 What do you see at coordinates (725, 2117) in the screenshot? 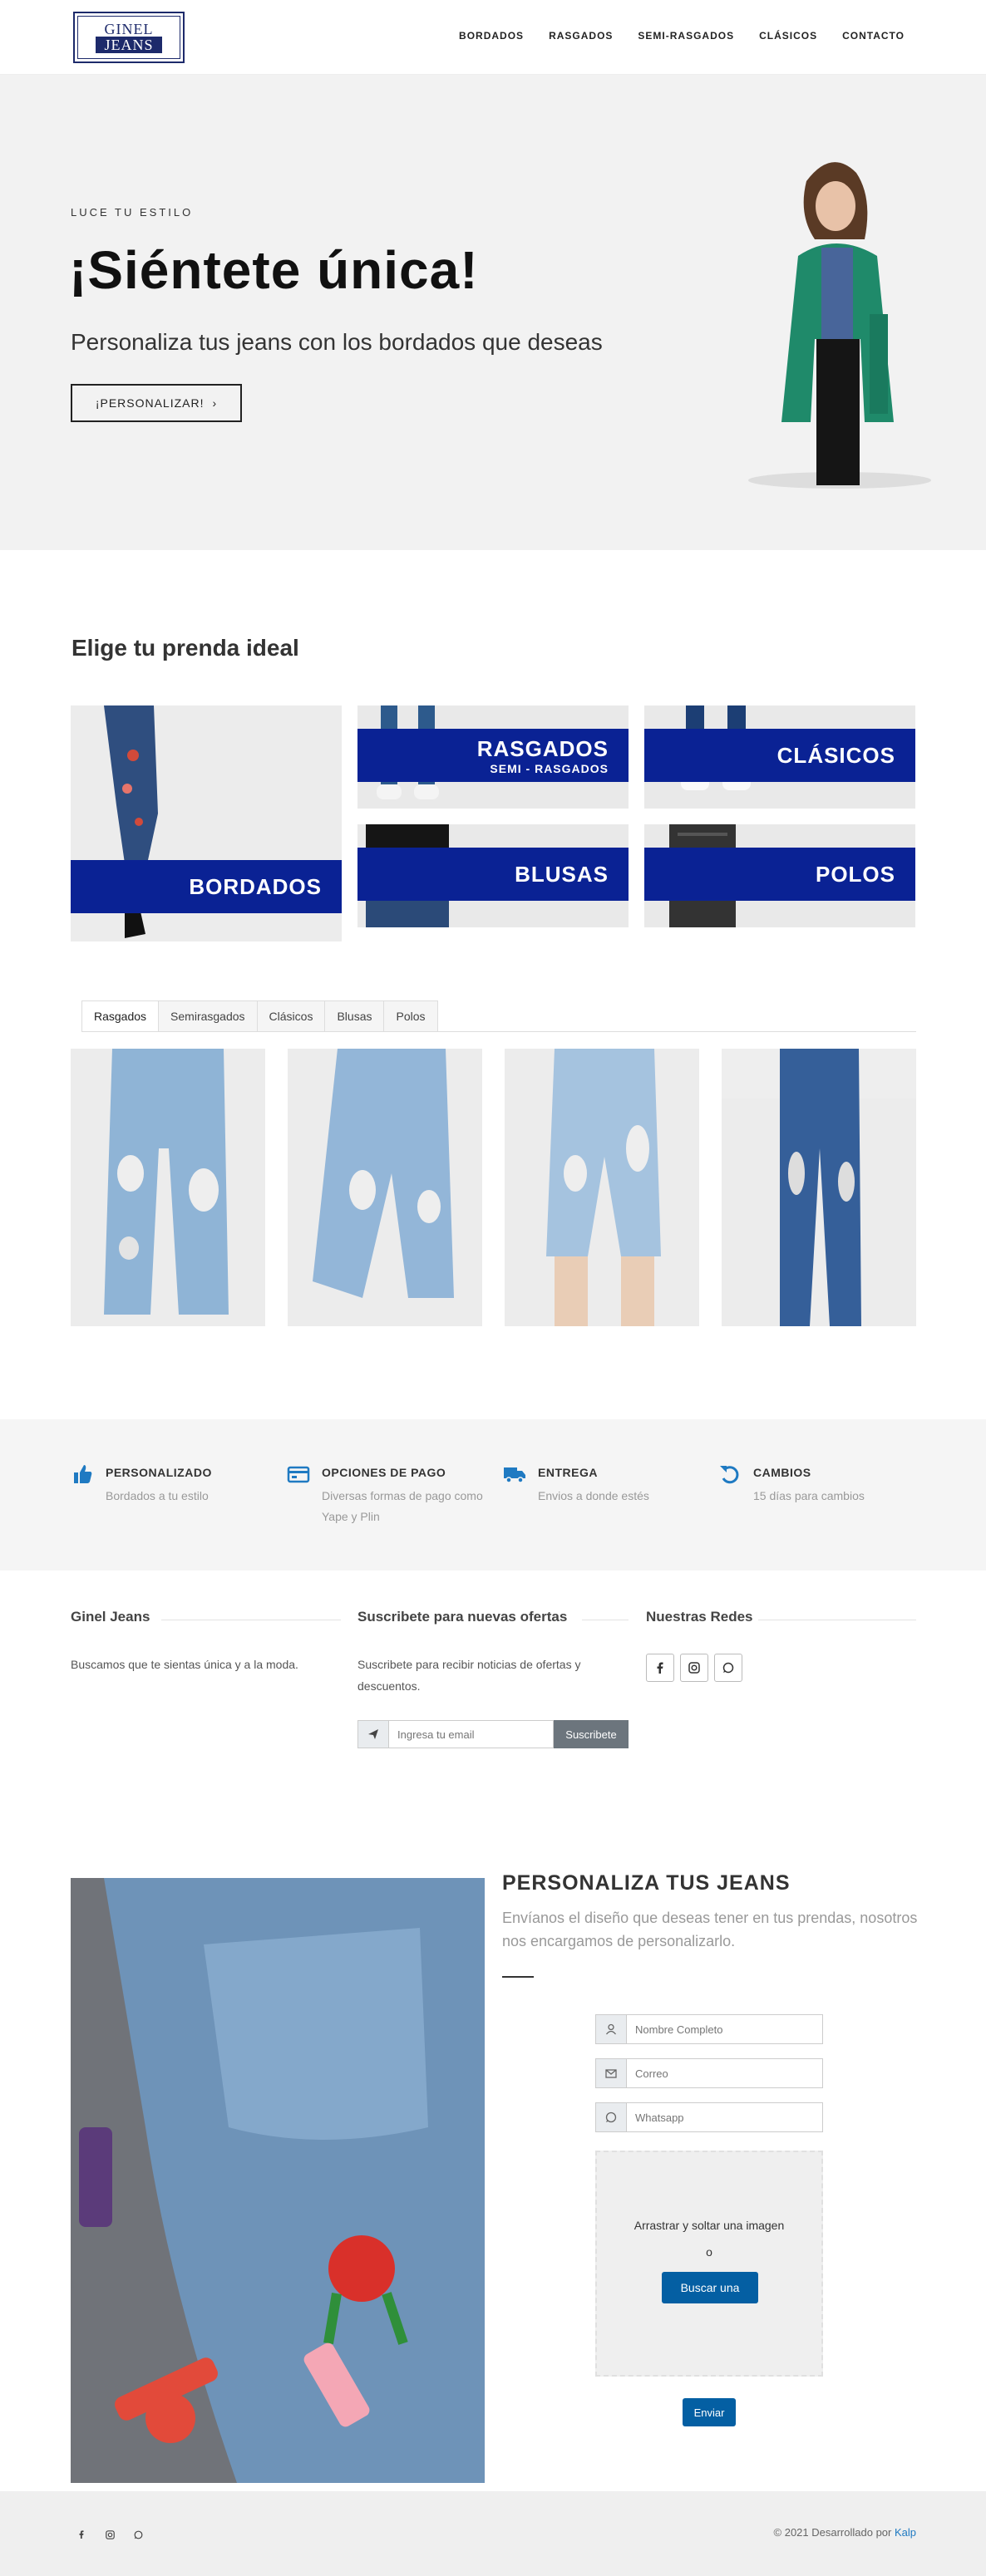
I see `whatsapp-input` at bounding box center [725, 2117].